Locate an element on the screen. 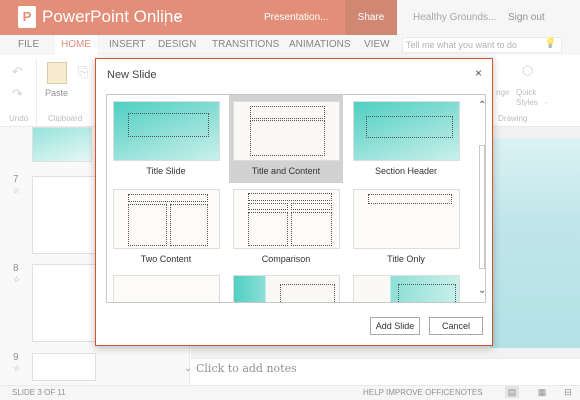  layout-blank is located at coordinates (166, 286).